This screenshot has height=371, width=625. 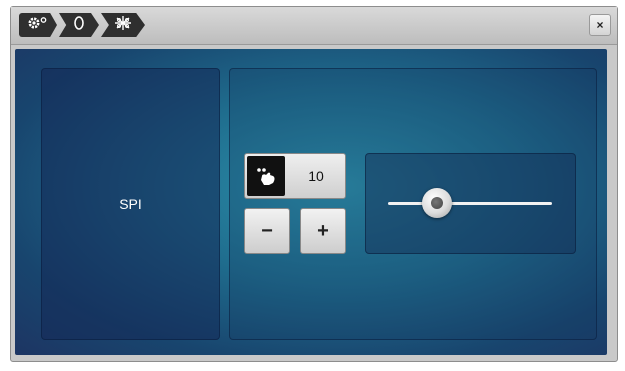 I want to click on stitch-pattern-icon, so click(x=123, y=25).